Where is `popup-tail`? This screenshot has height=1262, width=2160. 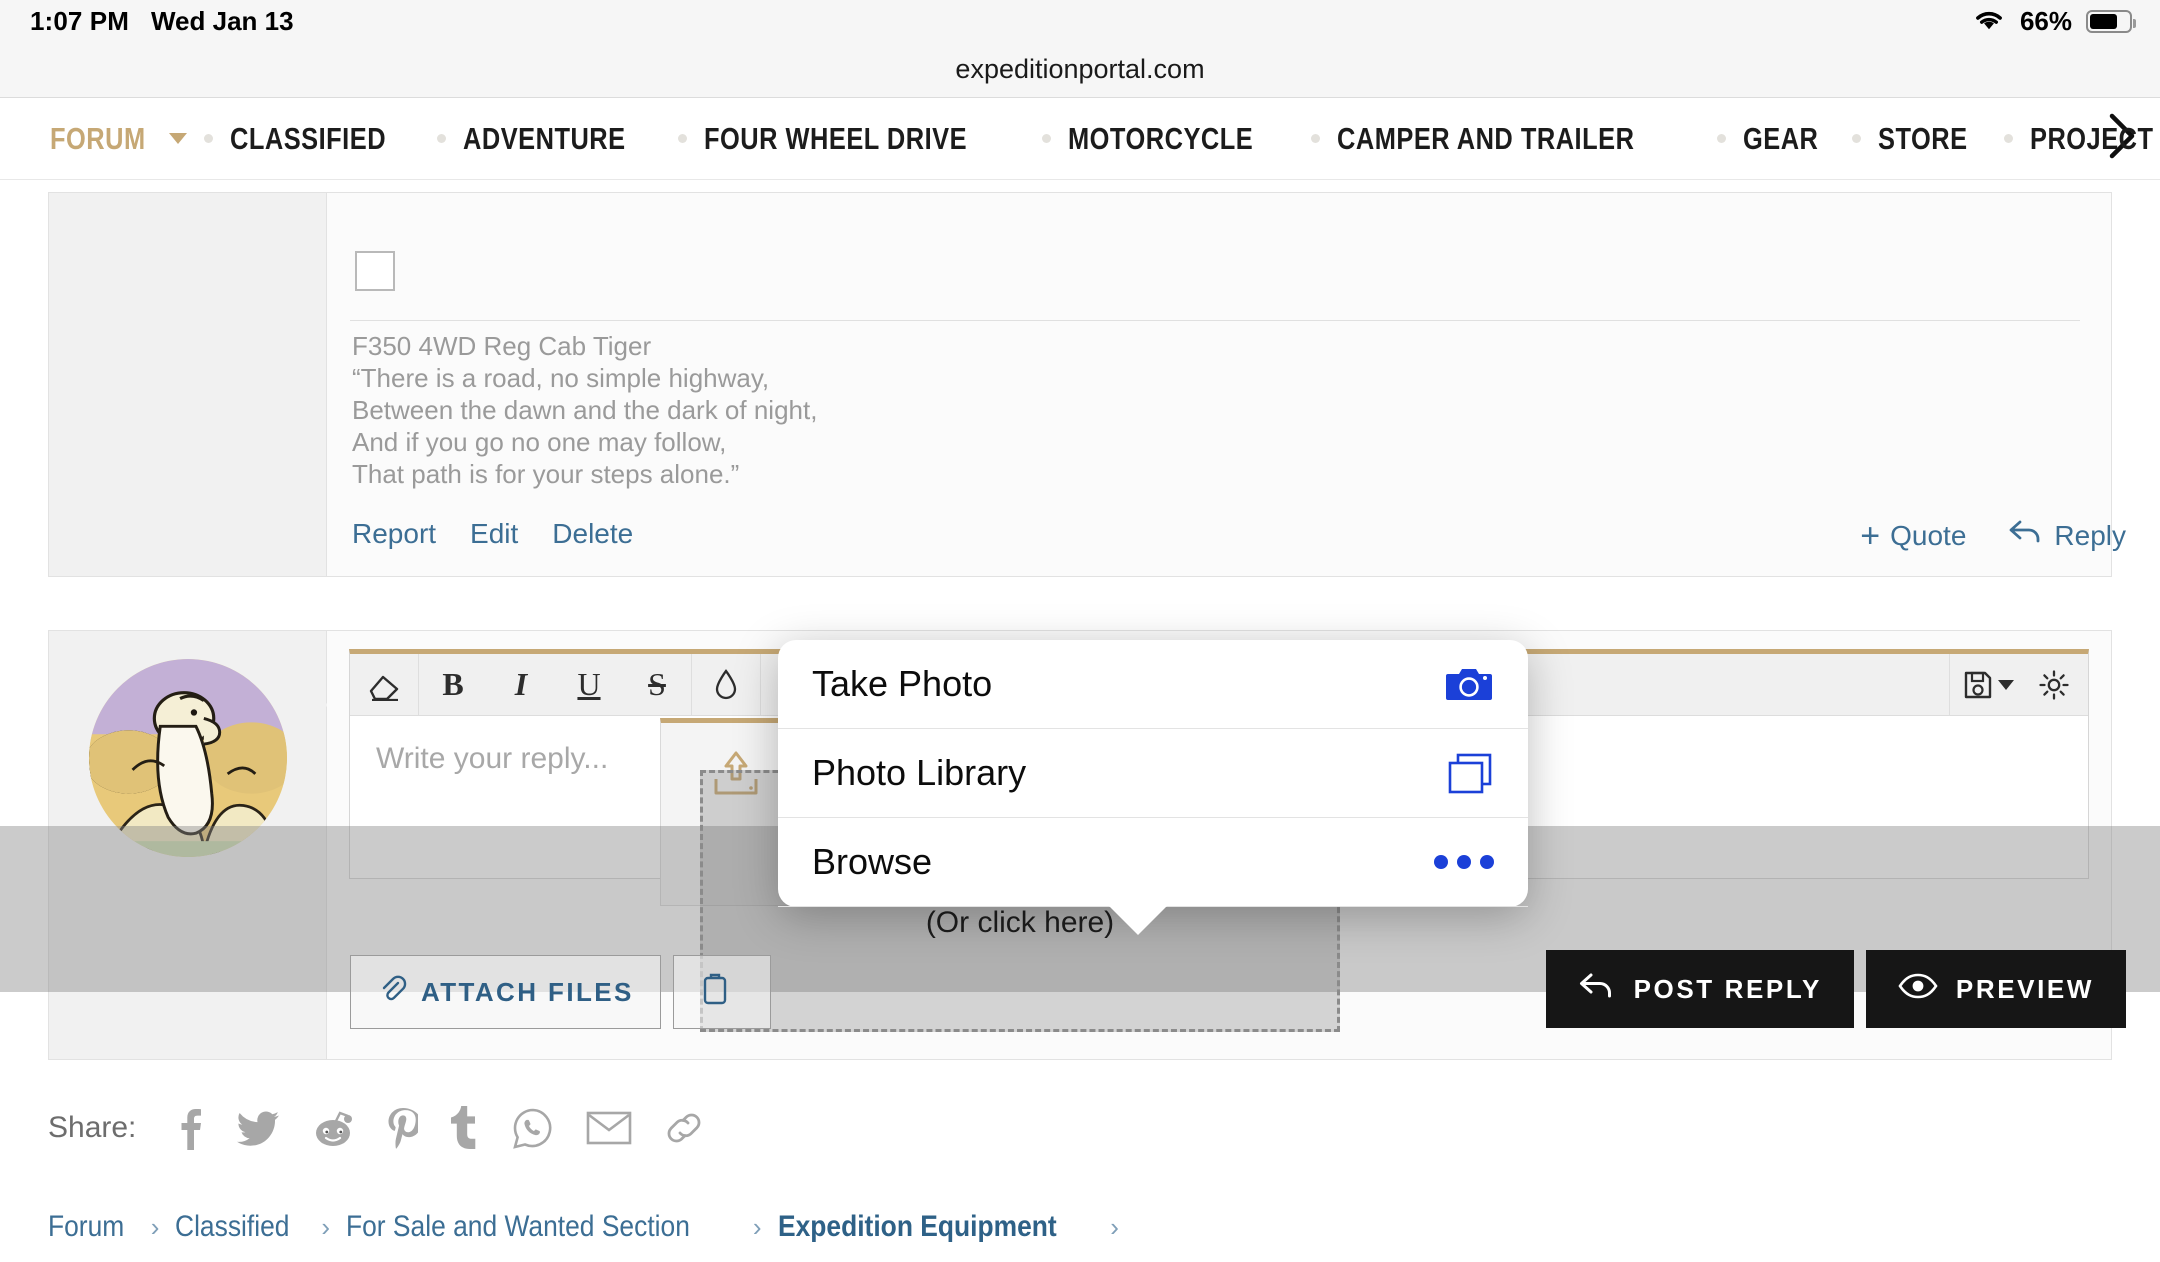
popup-tail is located at coordinates (1138, 920).